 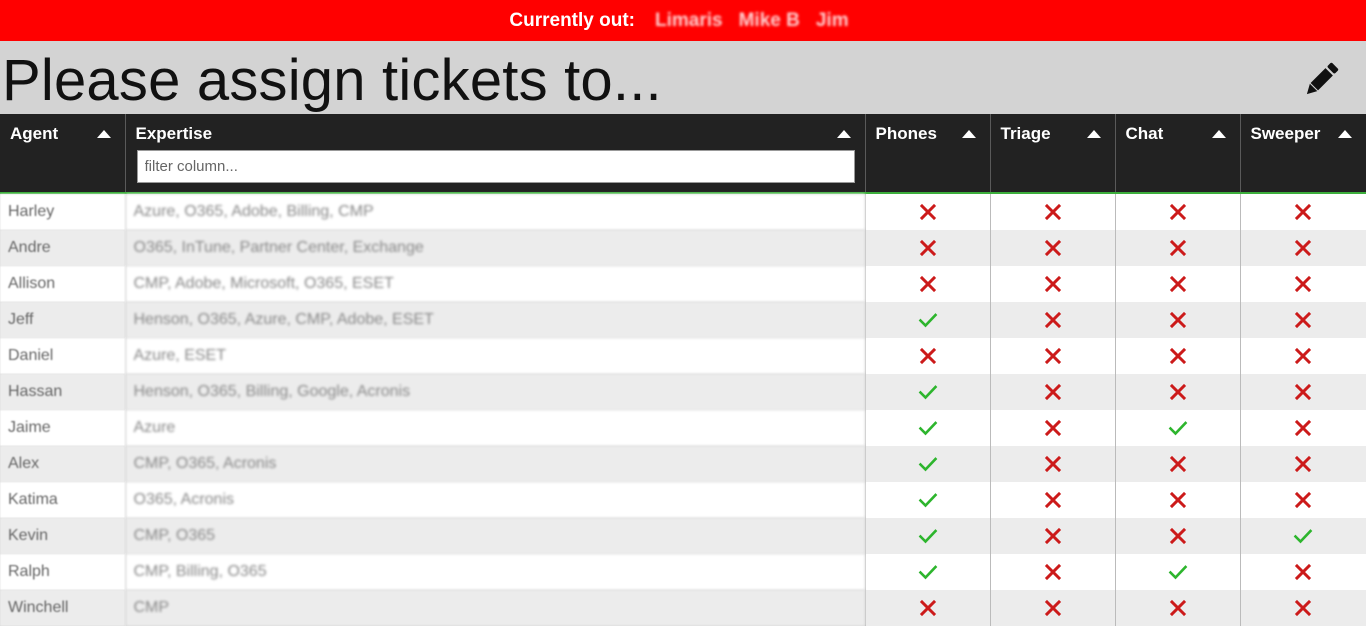 What do you see at coordinates (689, 21) in the screenshot?
I see `out-agent-name: Limaris` at bounding box center [689, 21].